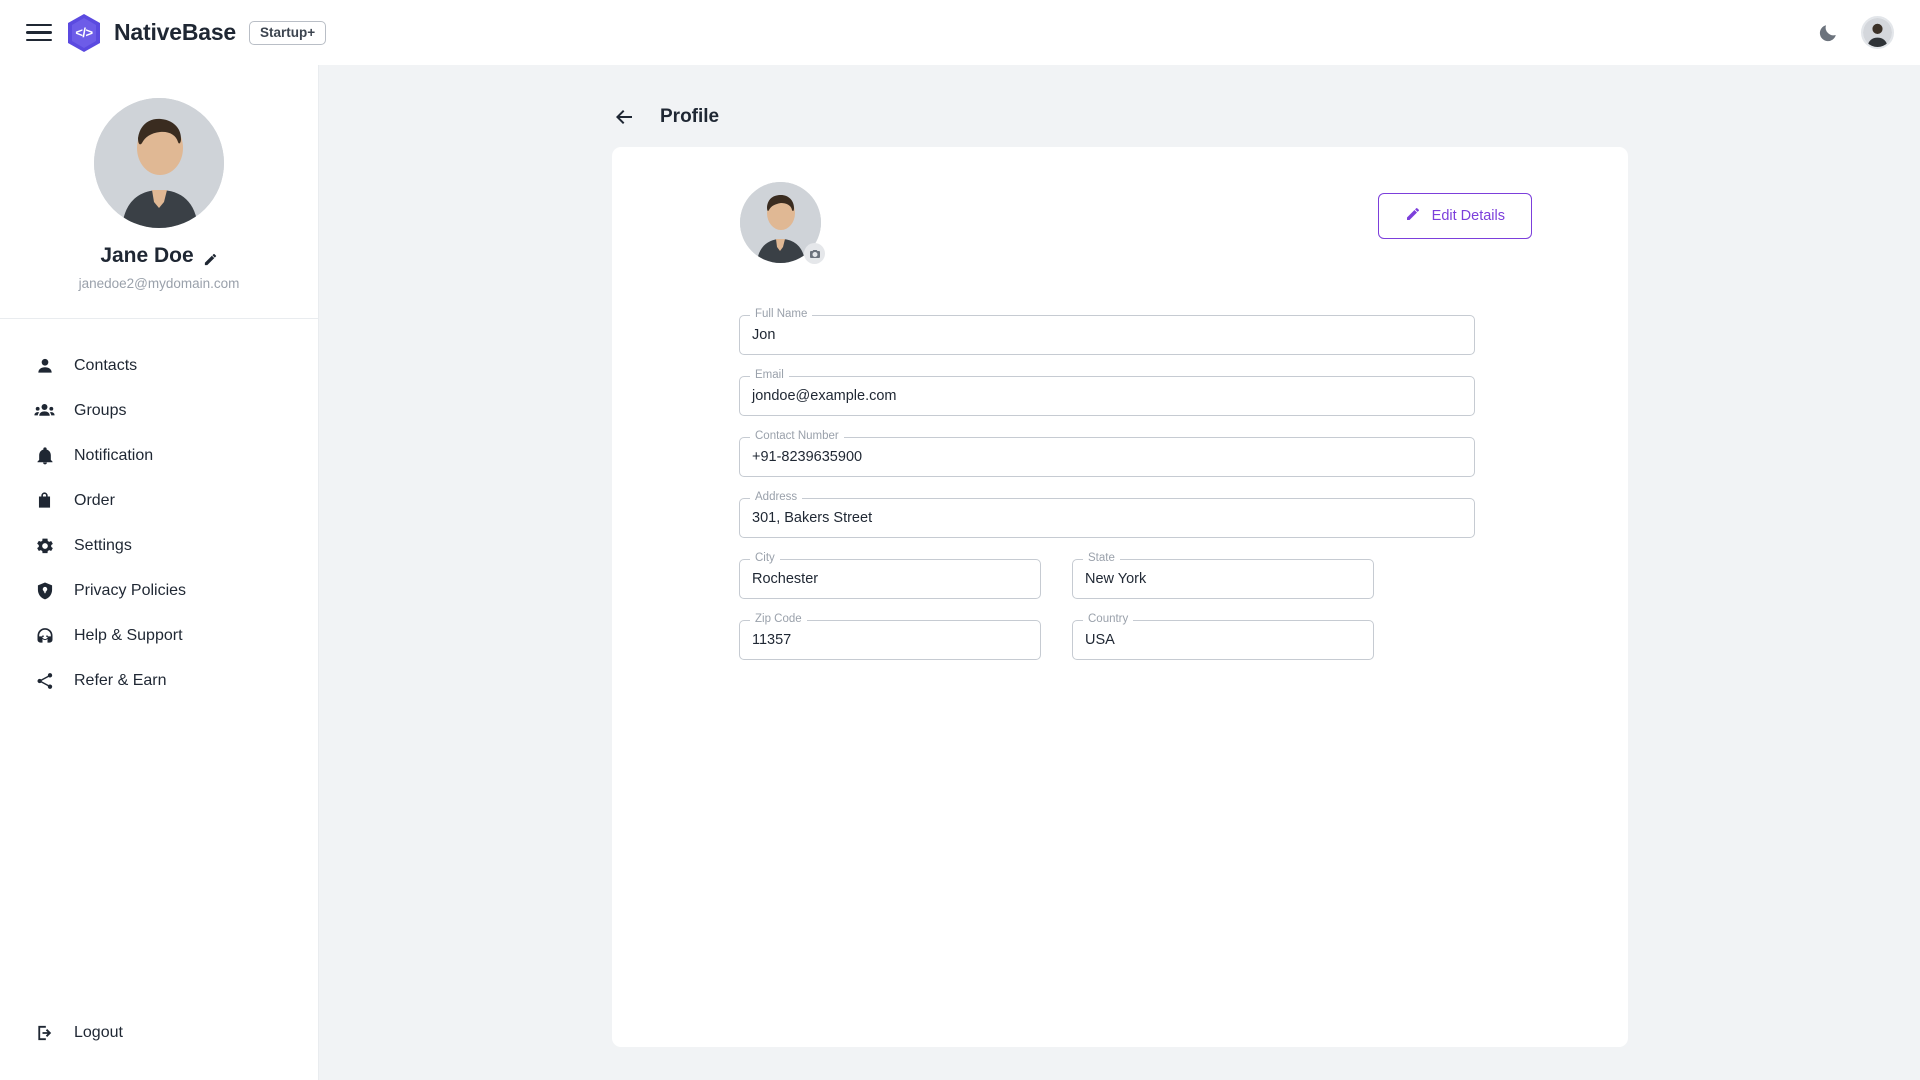 The height and width of the screenshot is (1080, 1920). What do you see at coordinates (94, 500) in the screenshot?
I see `sidebar-item-label: Order` at bounding box center [94, 500].